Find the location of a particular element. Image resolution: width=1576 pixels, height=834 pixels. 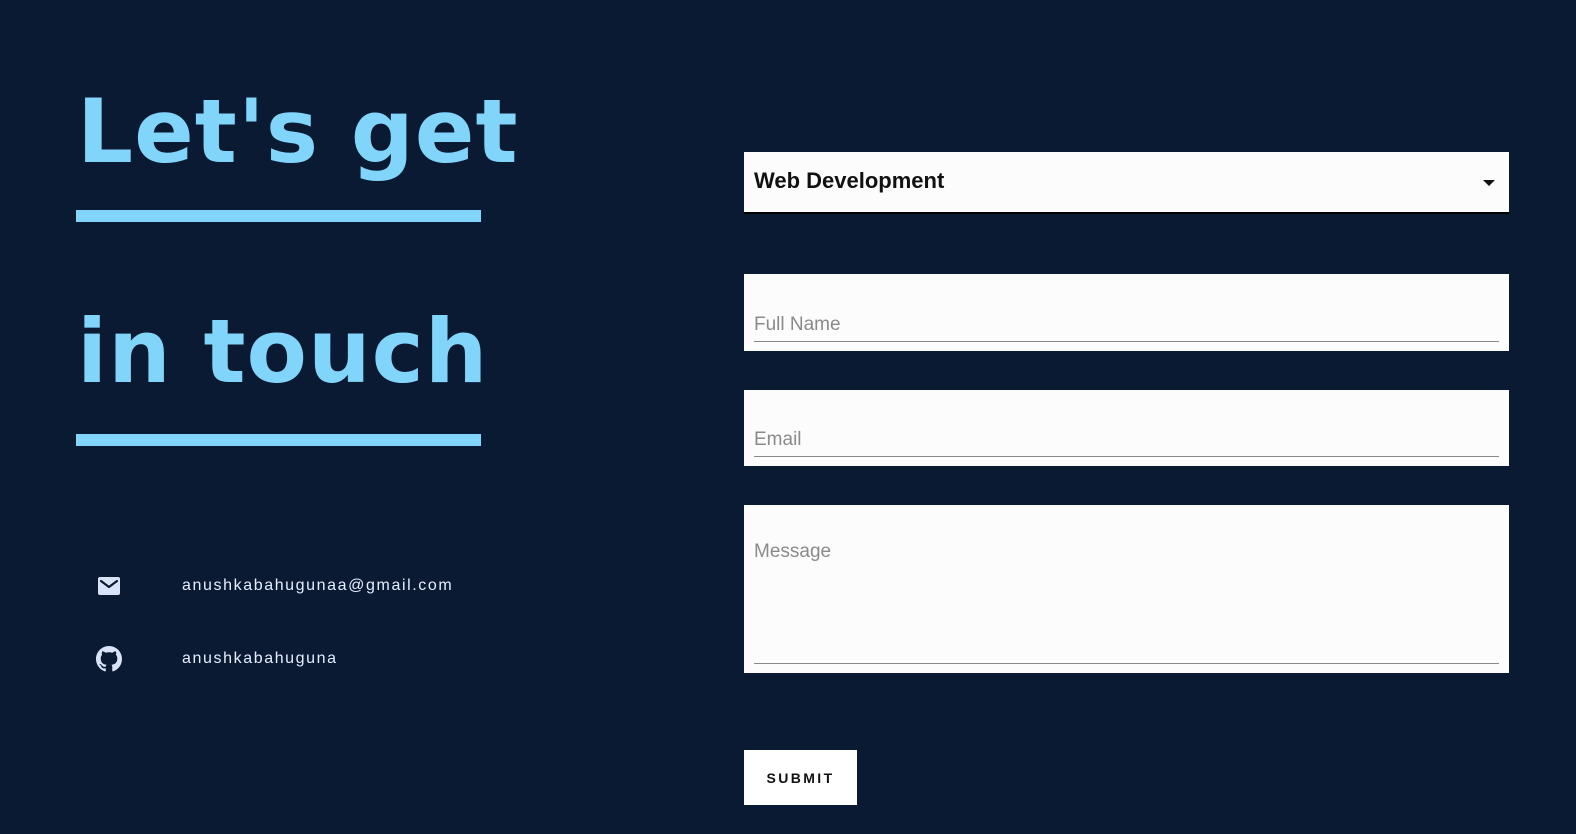

contact-email-text: anushkabahugunaa@gmail.com is located at coordinates (318, 585).